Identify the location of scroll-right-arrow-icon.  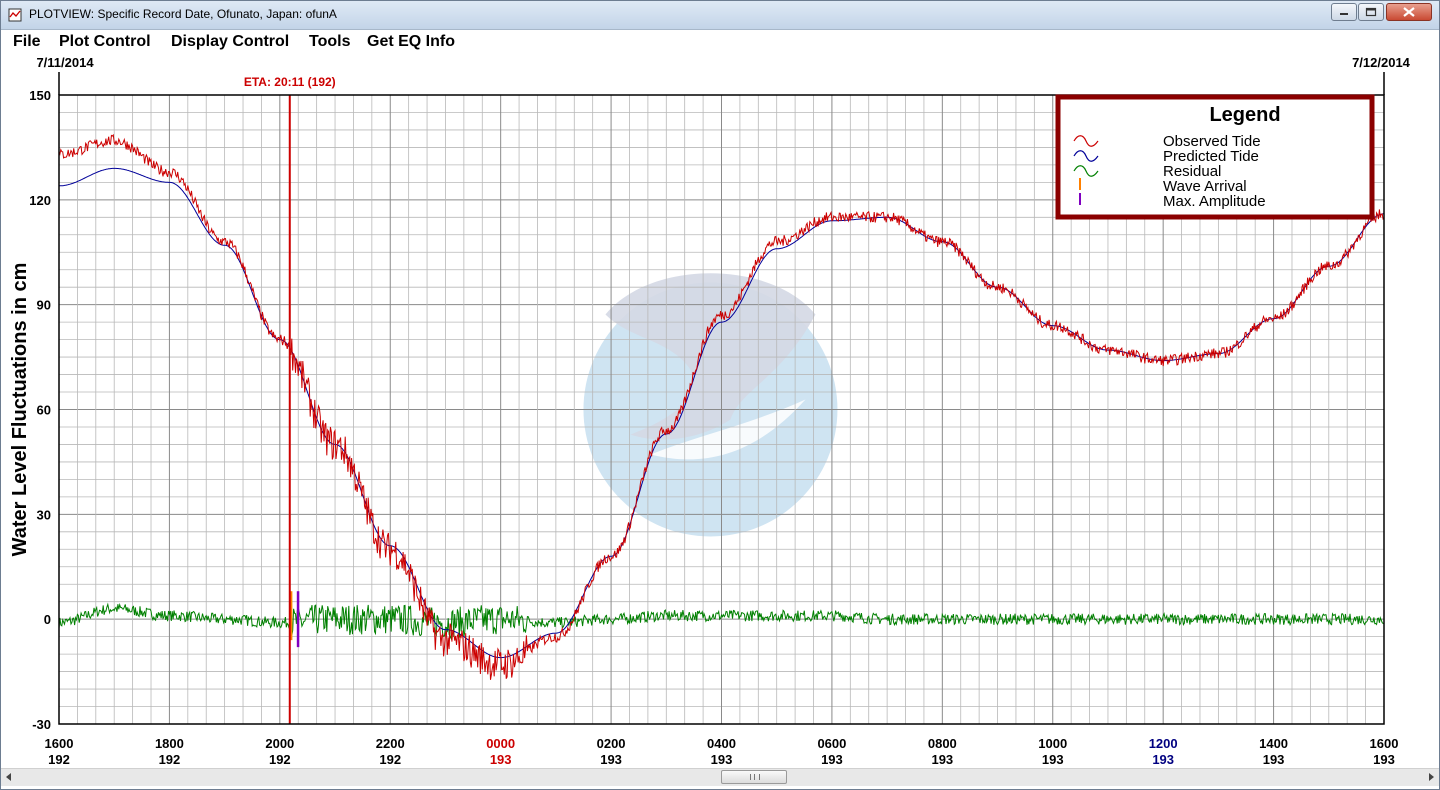
(1431, 777).